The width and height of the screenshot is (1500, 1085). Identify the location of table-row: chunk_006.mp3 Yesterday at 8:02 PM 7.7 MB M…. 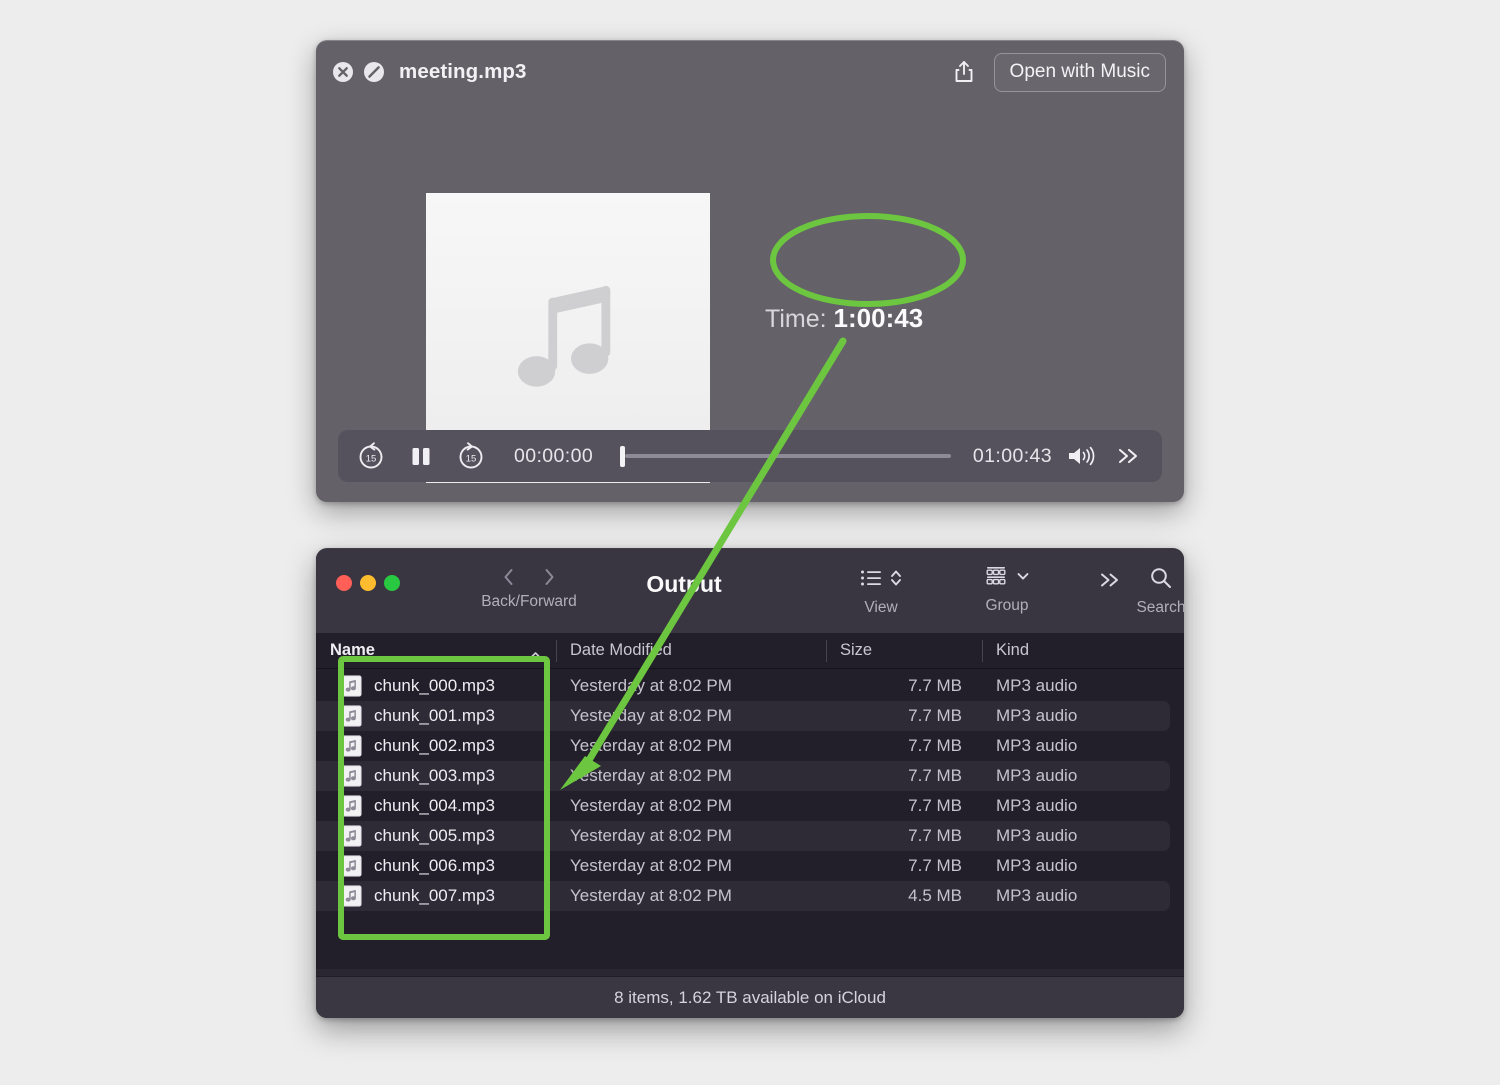
(750, 866).